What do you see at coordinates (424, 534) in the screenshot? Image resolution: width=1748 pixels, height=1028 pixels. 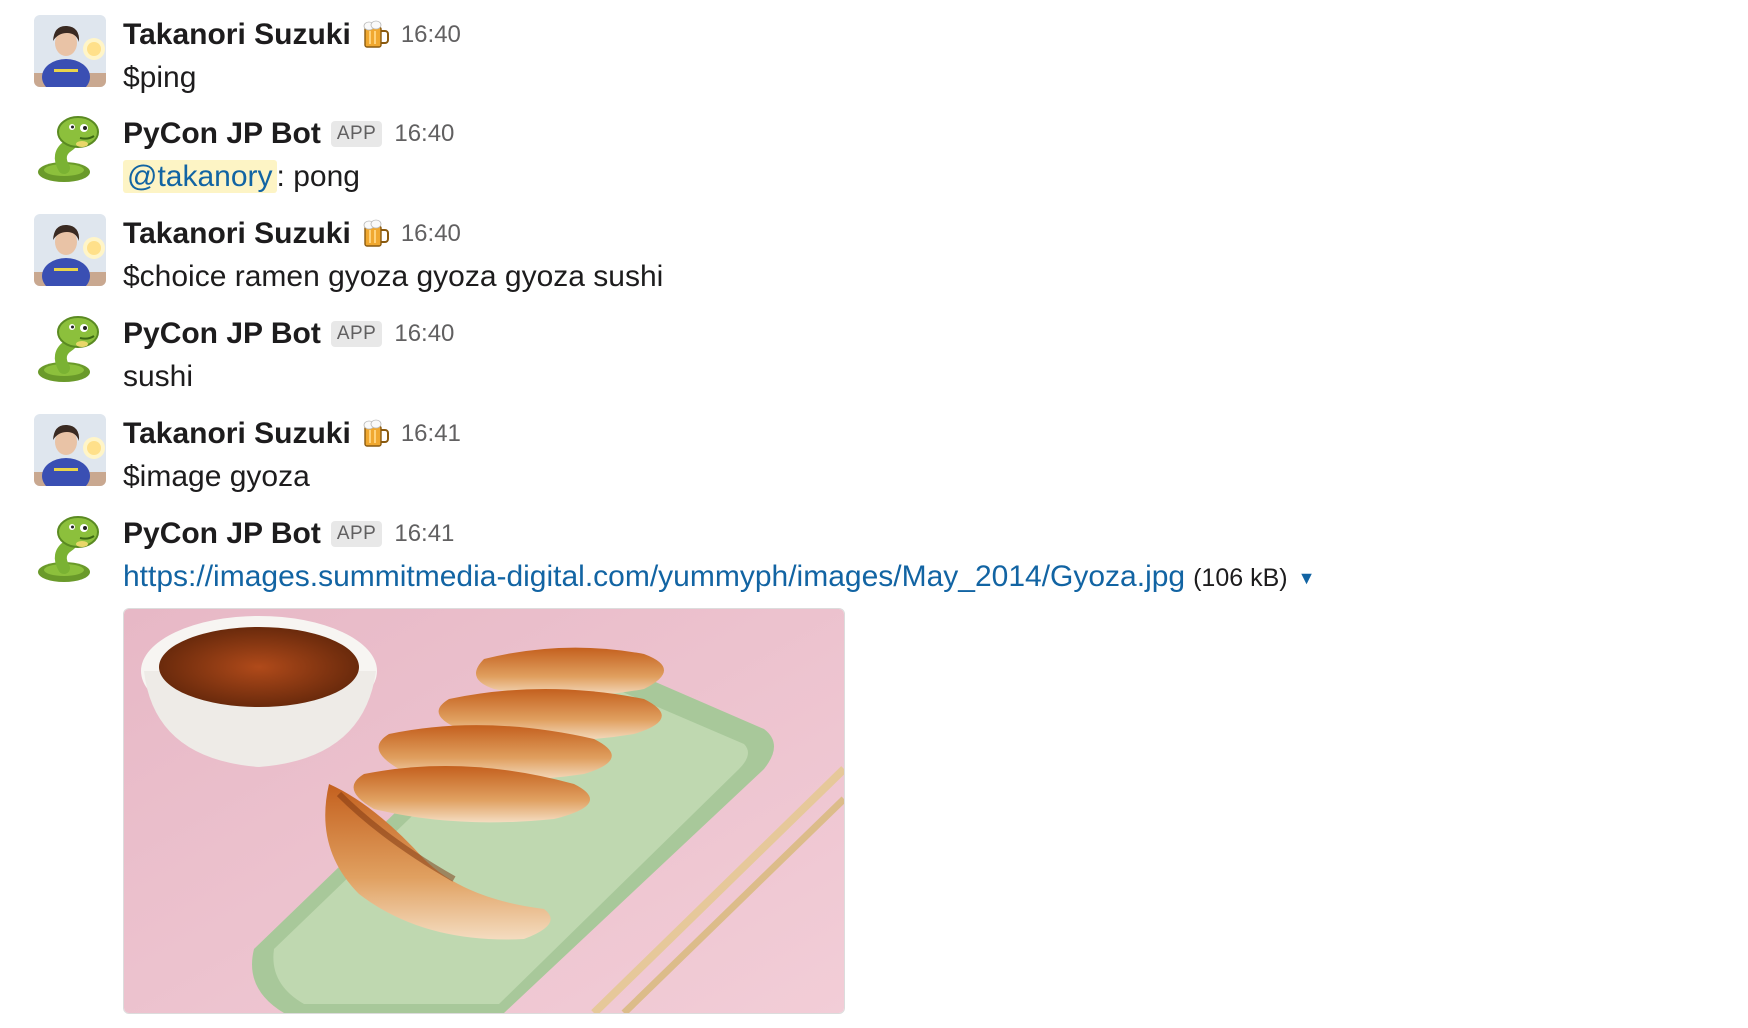 I see `timestamp: 16:41` at bounding box center [424, 534].